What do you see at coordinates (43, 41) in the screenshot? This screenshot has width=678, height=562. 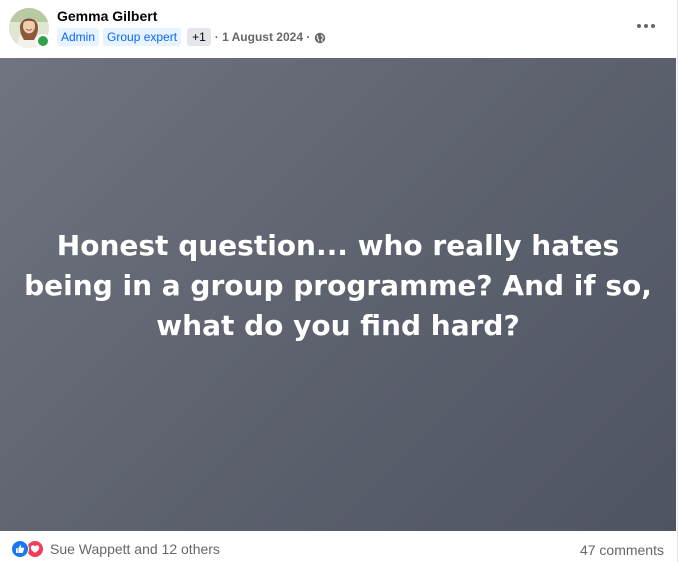 I see `online-status-dot` at bounding box center [43, 41].